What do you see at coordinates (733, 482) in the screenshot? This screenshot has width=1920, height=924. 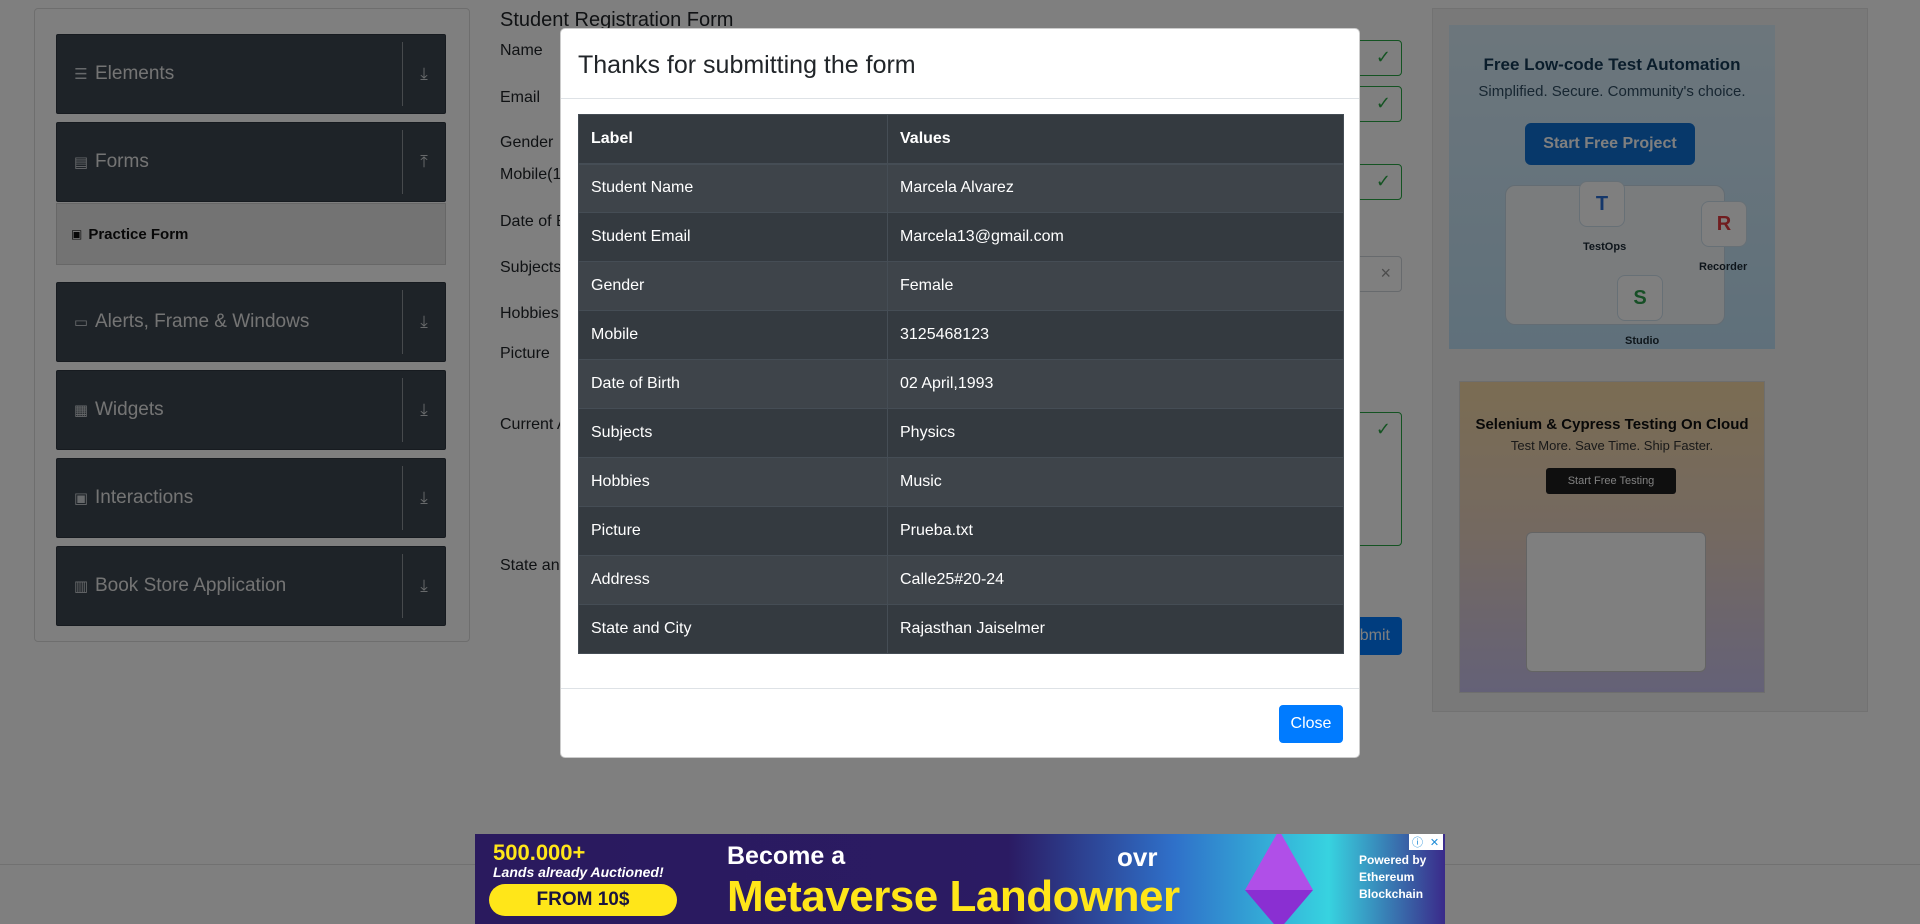 I see `row-label: Hobbies` at bounding box center [733, 482].